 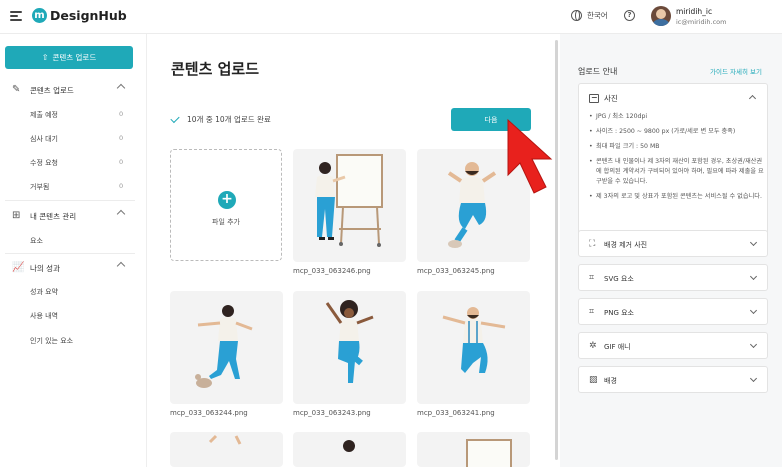 What do you see at coordinates (611, 98) in the screenshot?
I see `accordion-photo-label: 사진` at bounding box center [611, 98].